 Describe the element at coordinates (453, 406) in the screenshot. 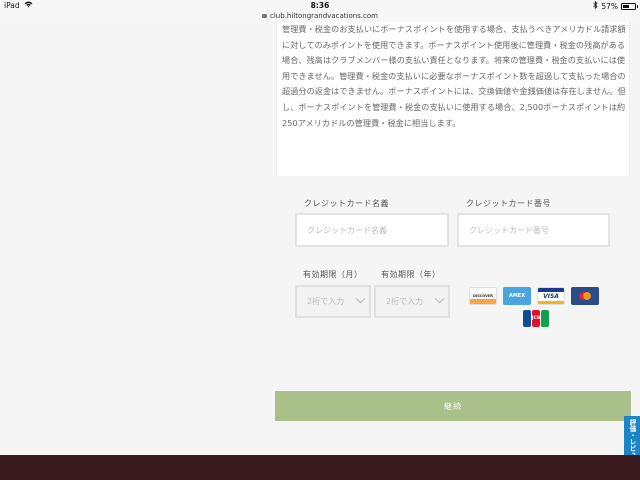

I see `continue-button: 継続` at that location.